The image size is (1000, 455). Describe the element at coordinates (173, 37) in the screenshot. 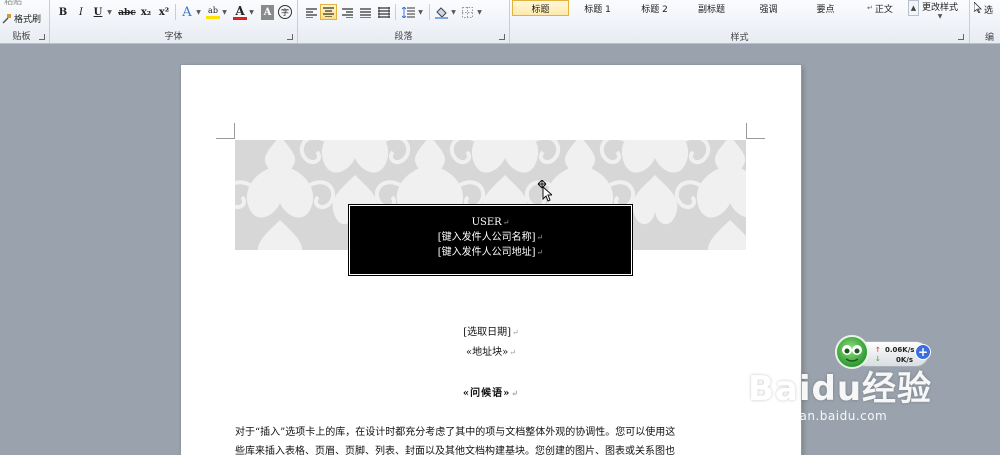

I see `font-group-label: 字体` at that location.